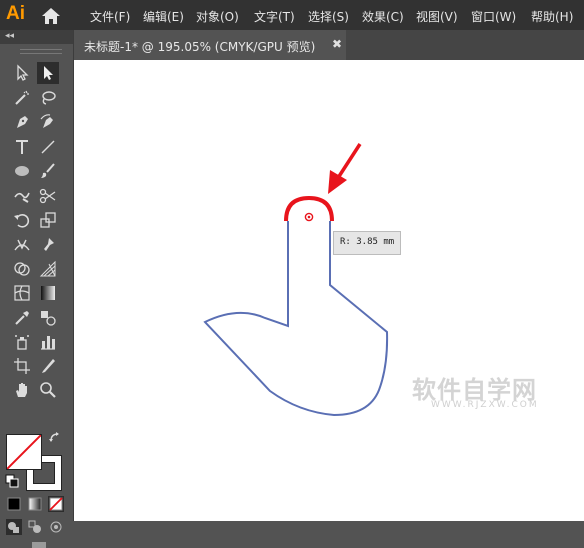 This screenshot has width=584, height=548. Describe the element at coordinates (48, 171) in the screenshot. I see `paintbrush-tool-icon` at that location.